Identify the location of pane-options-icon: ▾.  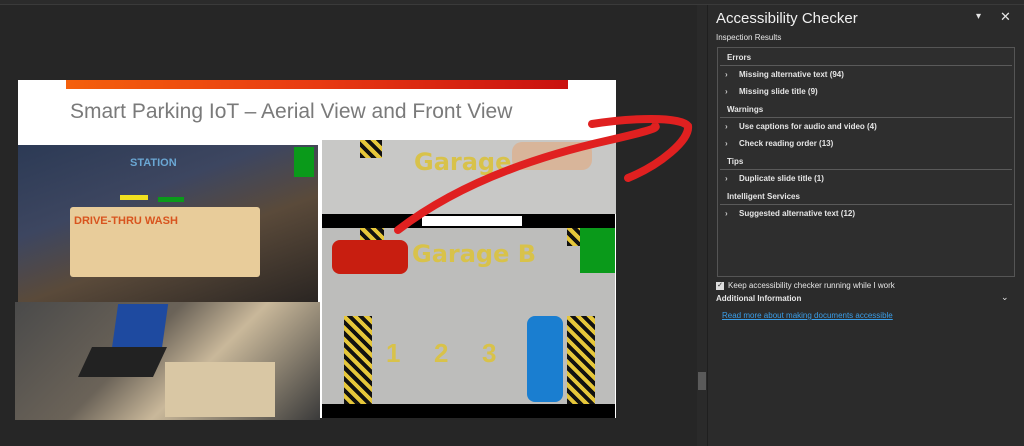
(978, 16).